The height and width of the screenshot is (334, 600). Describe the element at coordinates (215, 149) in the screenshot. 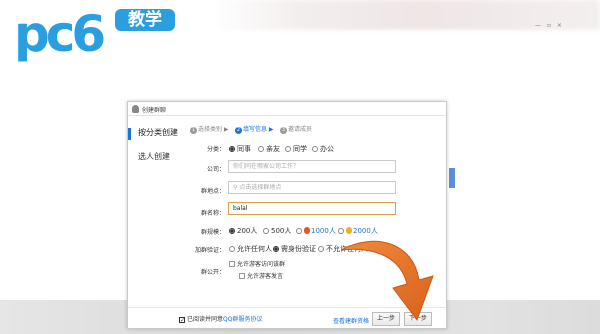

I see `category-label: 分类：` at that location.